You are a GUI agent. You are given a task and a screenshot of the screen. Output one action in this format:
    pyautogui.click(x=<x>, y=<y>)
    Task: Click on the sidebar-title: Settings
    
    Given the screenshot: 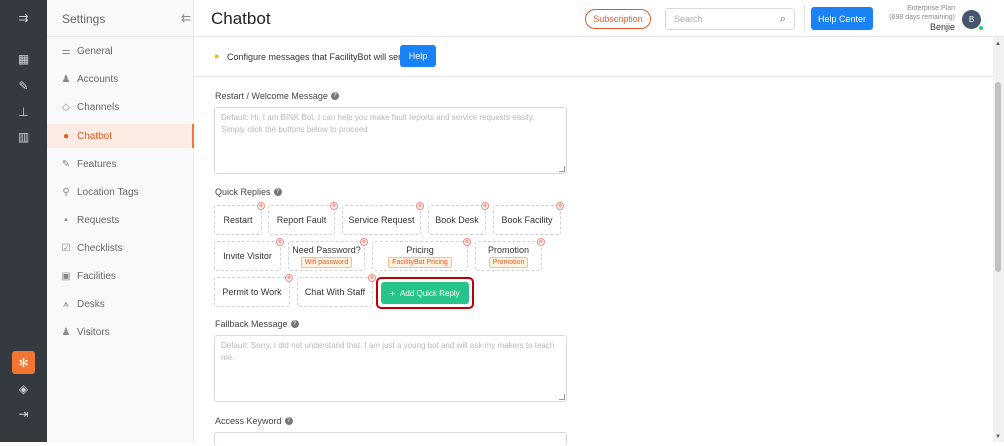 What is the action you would take?
    pyautogui.click(x=84, y=19)
    